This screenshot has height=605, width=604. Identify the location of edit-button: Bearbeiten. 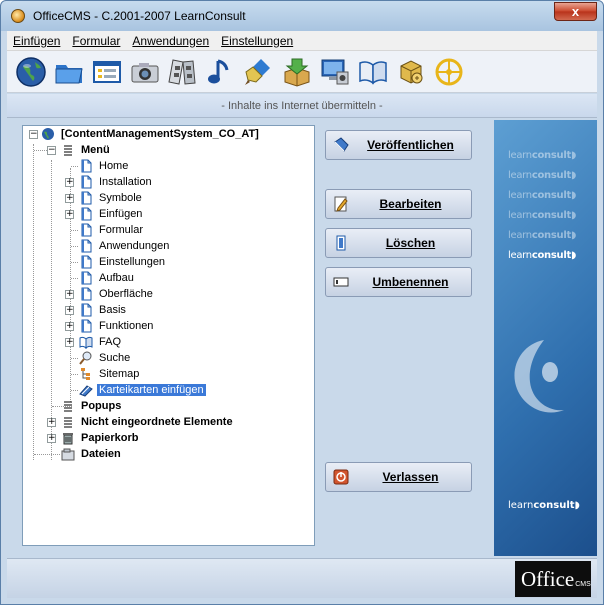
(398, 204).